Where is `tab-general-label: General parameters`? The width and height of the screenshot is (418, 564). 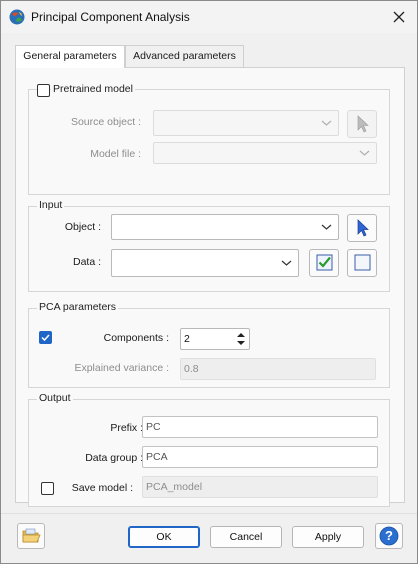
tab-general-label: General parameters is located at coordinates (70, 56).